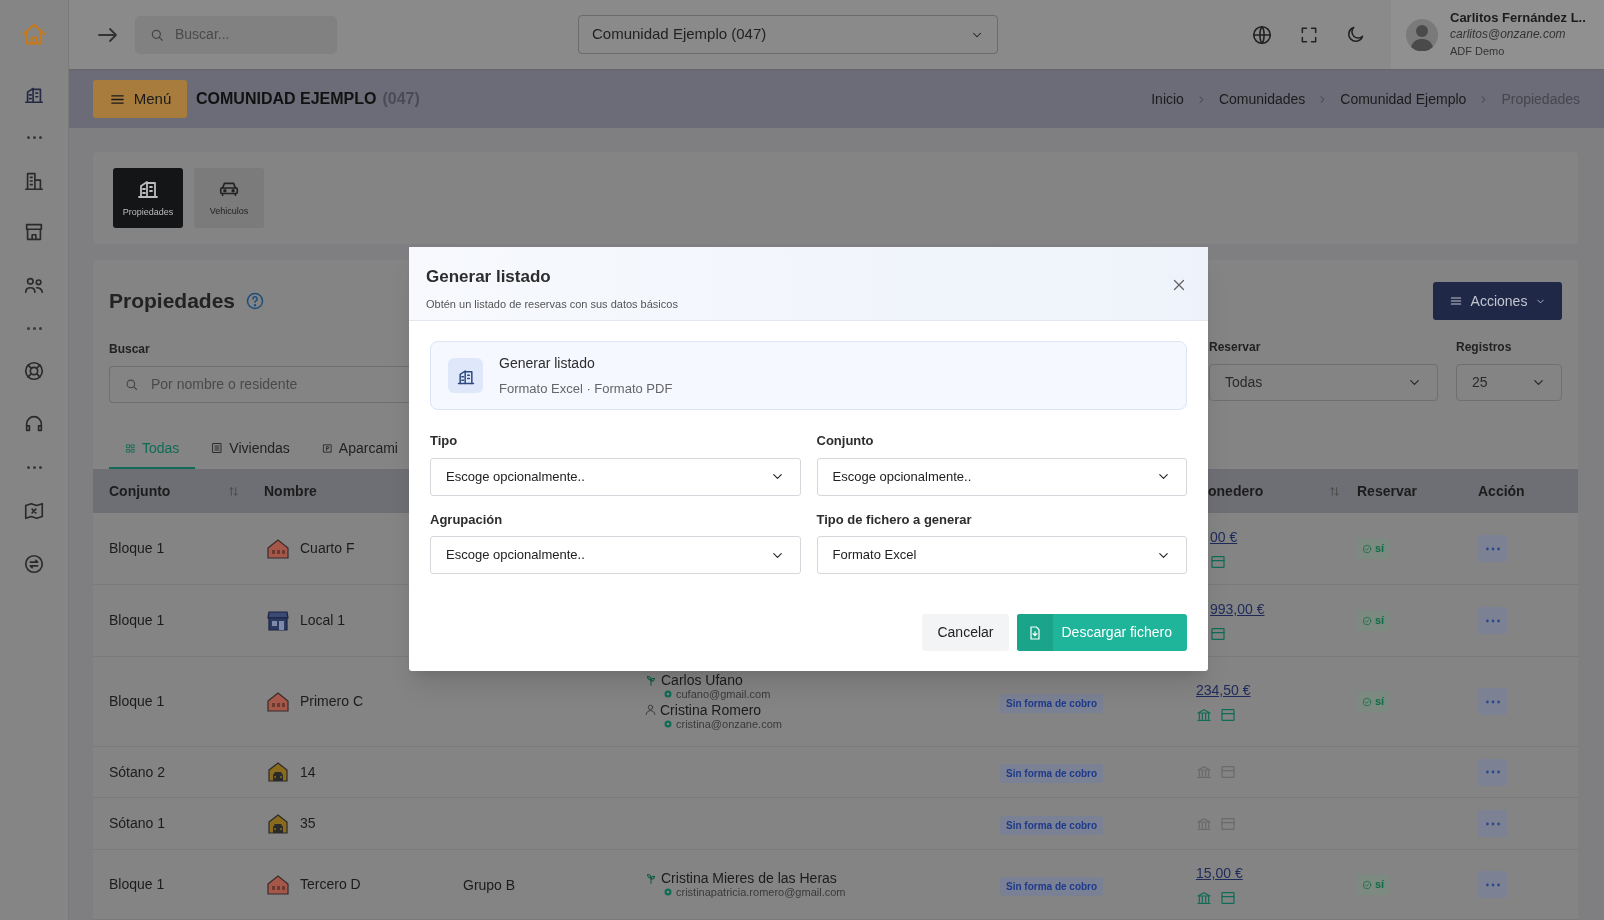  I want to click on table-cell-text: Sótano 1, so click(137, 823).